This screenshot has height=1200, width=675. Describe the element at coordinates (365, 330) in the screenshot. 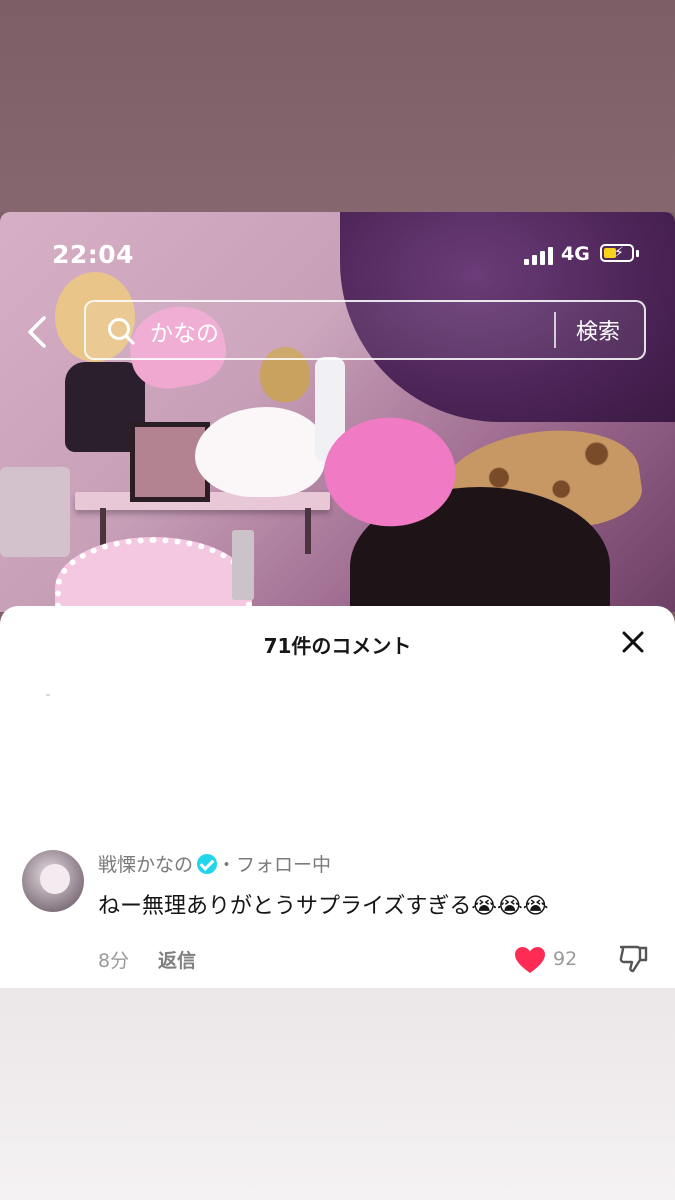

I see `search-bar: かなの 検索` at that location.